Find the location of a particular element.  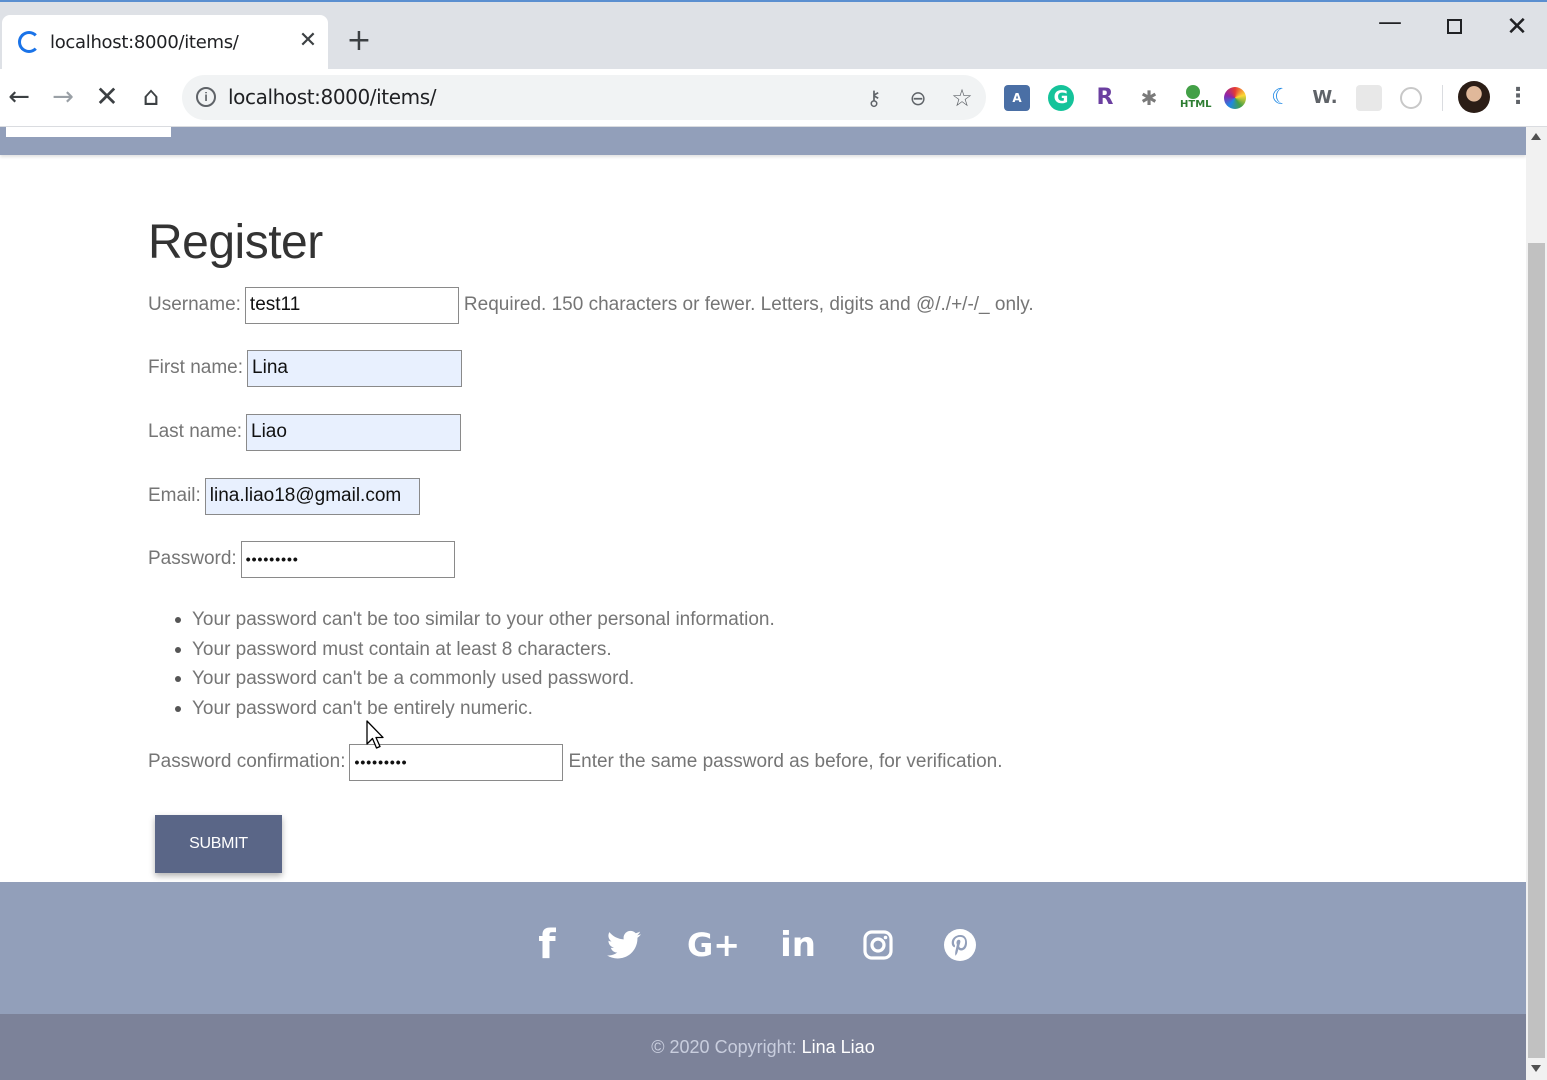

copyright-owner-link: Lina Liao is located at coordinates (838, 1047).